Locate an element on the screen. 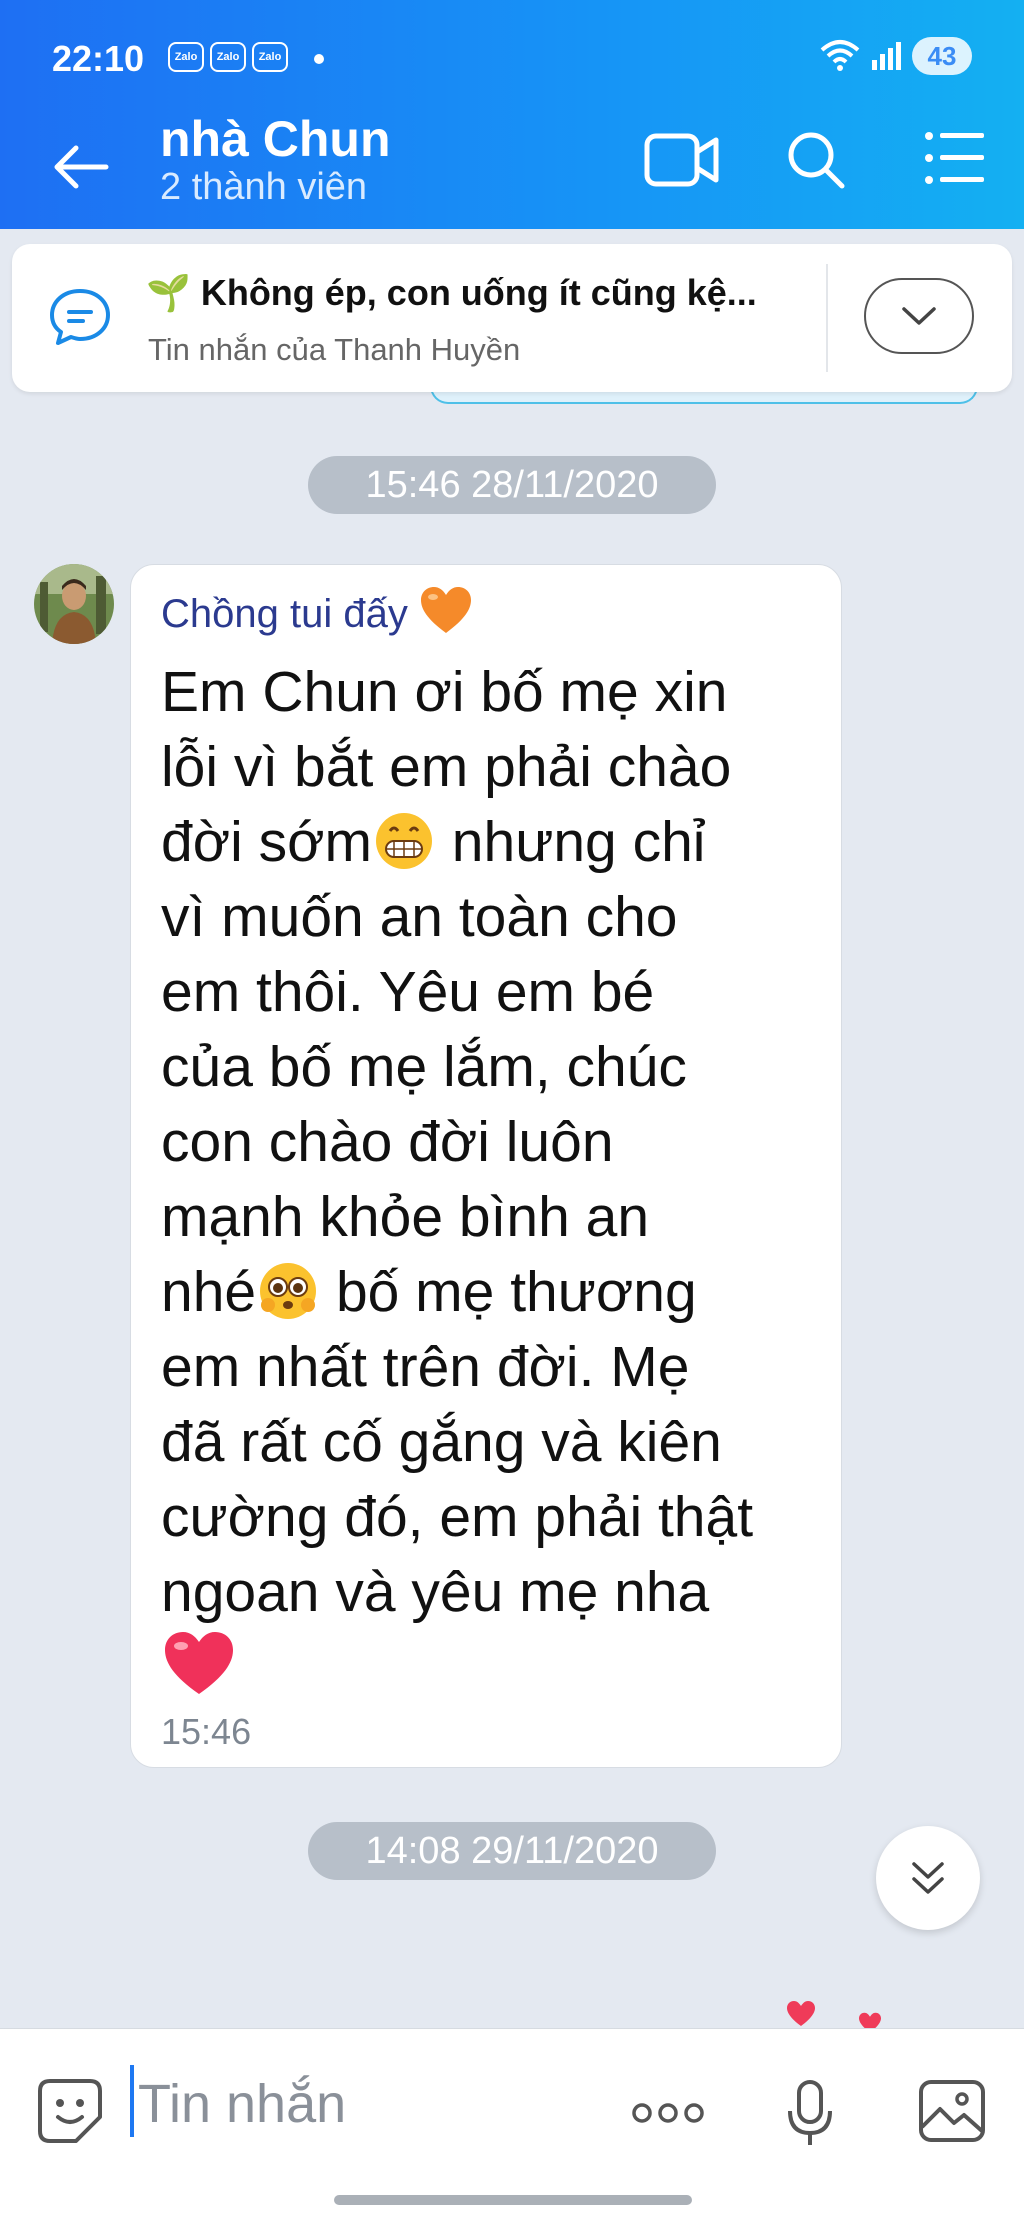  sender-name: Chồng tui đấy is located at coordinates (317, 611).